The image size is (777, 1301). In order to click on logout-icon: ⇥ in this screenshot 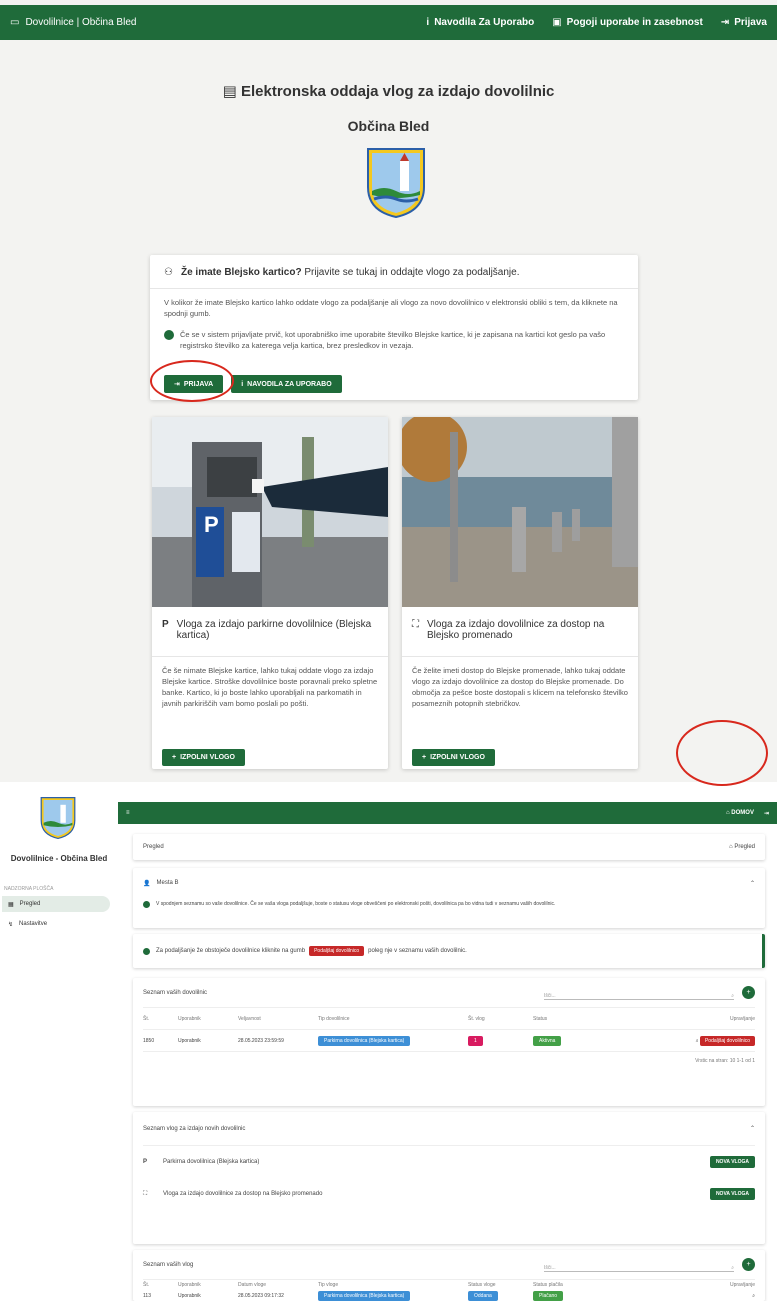, I will do `click(766, 813)`.